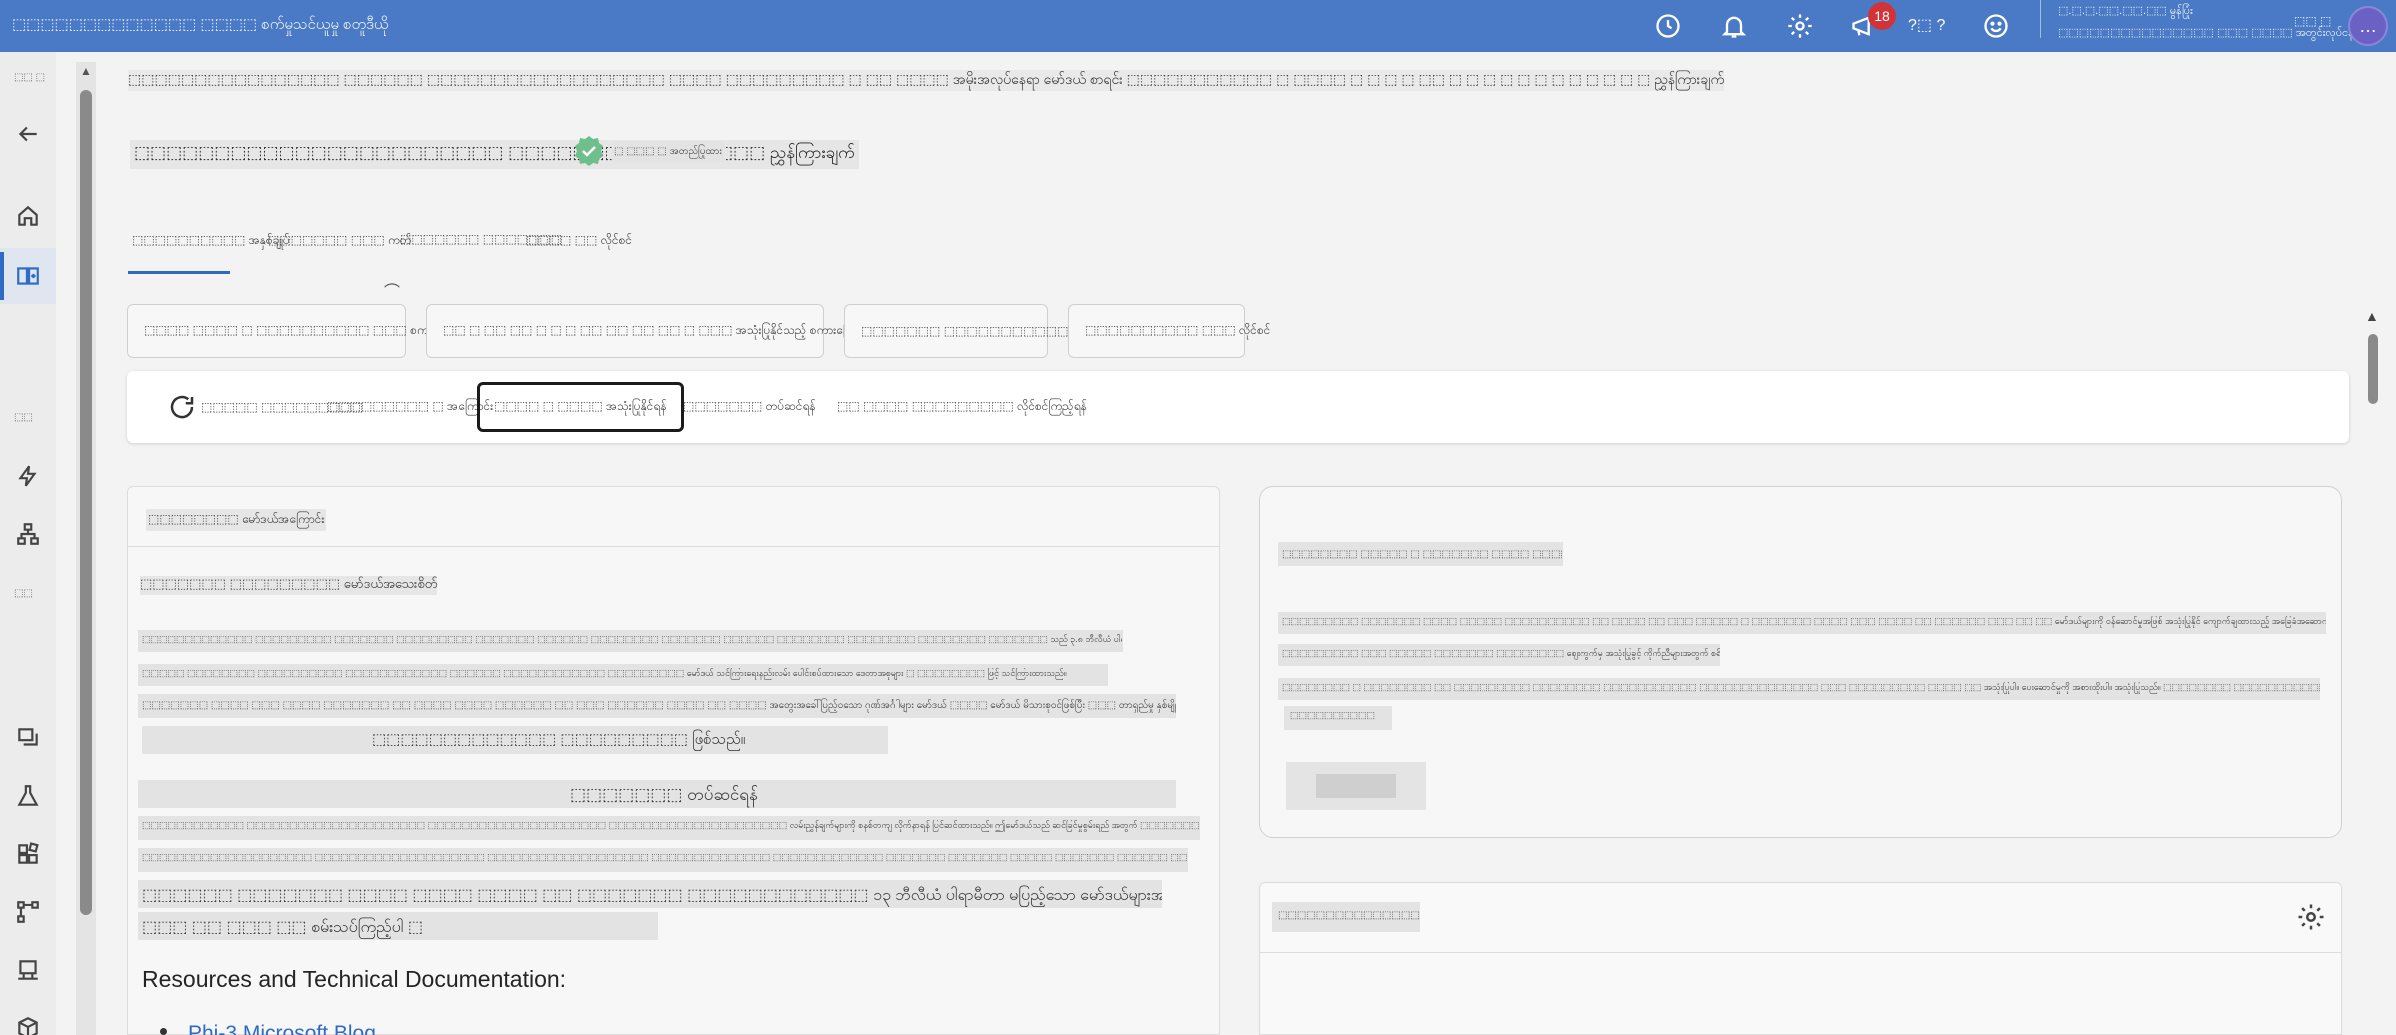  I want to click on deployment-card-line-4: ⬚⬚⬚⬚⬚⬚⬚⬚⬚⬚, so click(1333, 715).